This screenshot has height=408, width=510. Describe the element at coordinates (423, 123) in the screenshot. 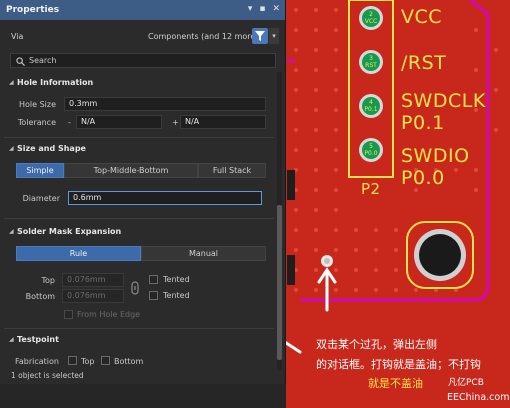

I see `silk-p01: P0.1` at that location.